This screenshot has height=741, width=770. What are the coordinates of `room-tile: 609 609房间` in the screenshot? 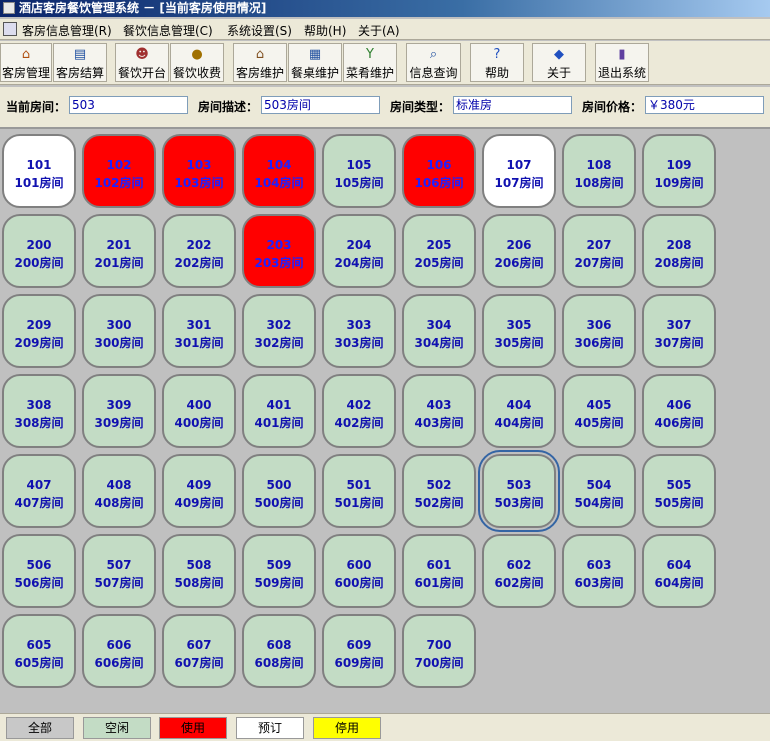 It's located at (359, 651).